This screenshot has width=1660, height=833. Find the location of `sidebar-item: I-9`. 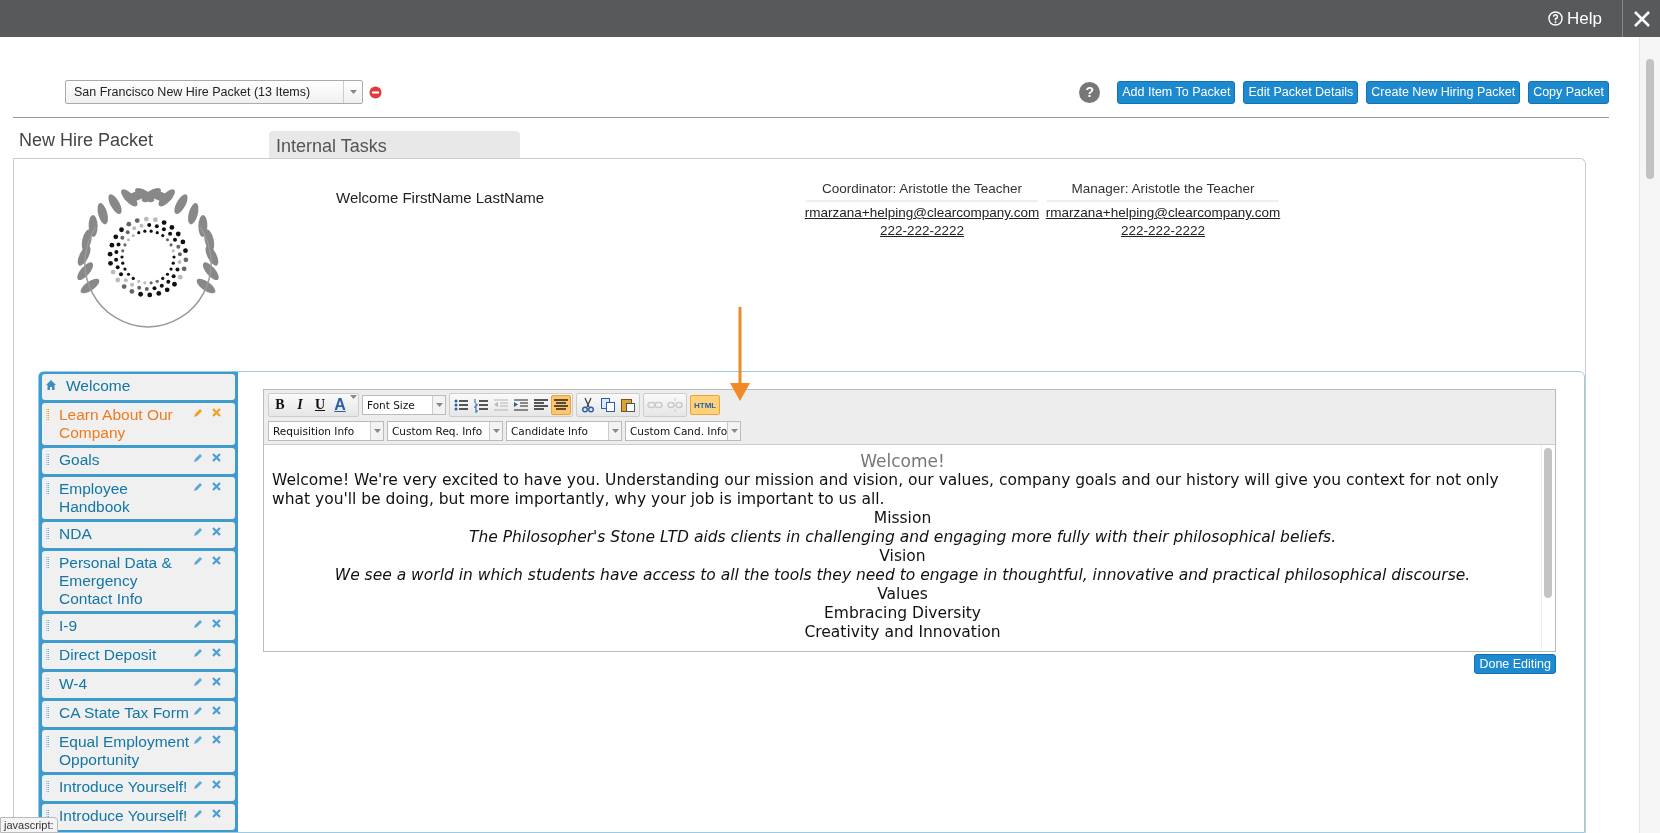

sidebar-item: I-9 is located at coordinates (138, 627).